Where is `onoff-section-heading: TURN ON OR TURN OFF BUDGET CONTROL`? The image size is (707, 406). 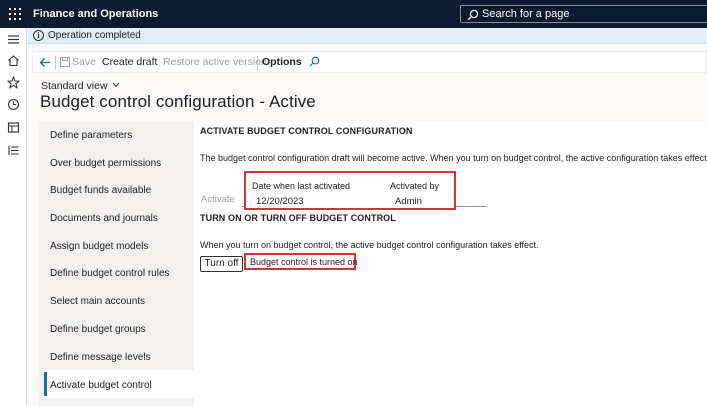 onoff-section-heading: TURN ON OR TURN OFF BUDGET CONTROL is located at coordinates (298, 218).